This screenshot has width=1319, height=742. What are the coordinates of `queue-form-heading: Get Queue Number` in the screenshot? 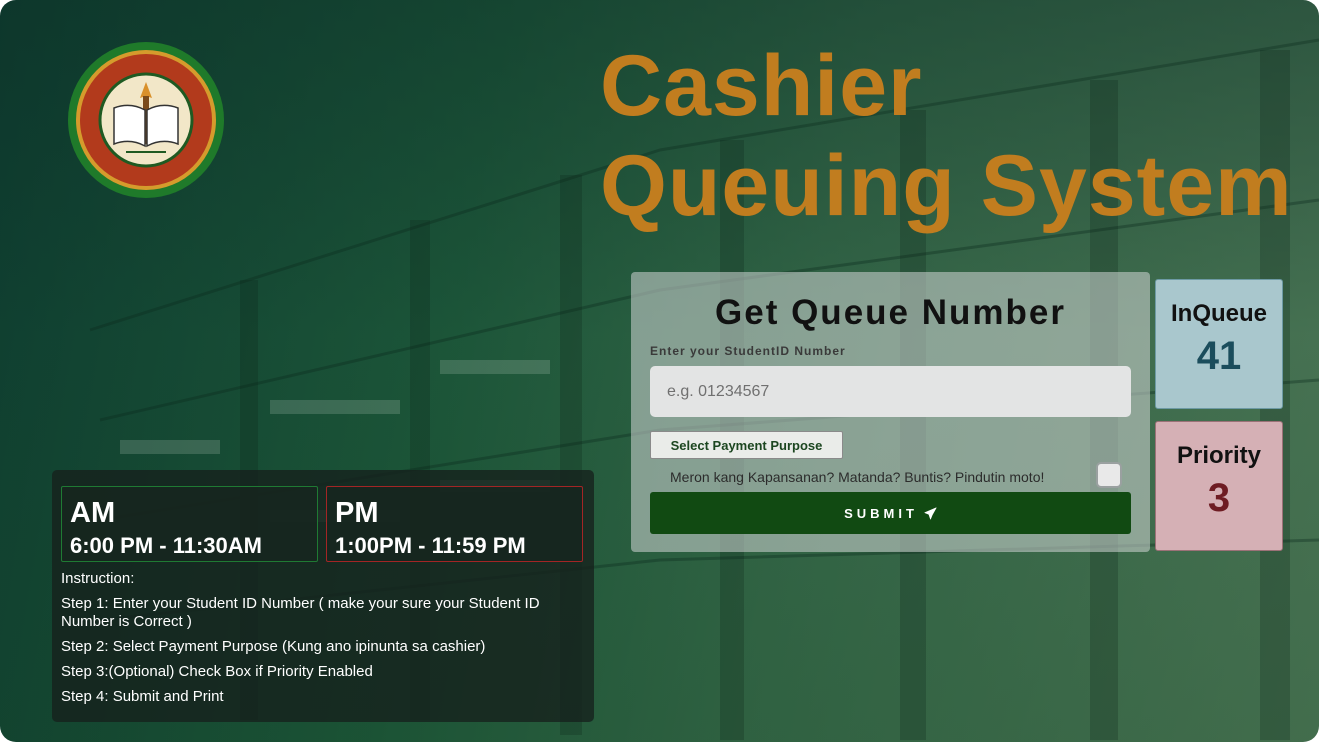 It's located at (890, 312).